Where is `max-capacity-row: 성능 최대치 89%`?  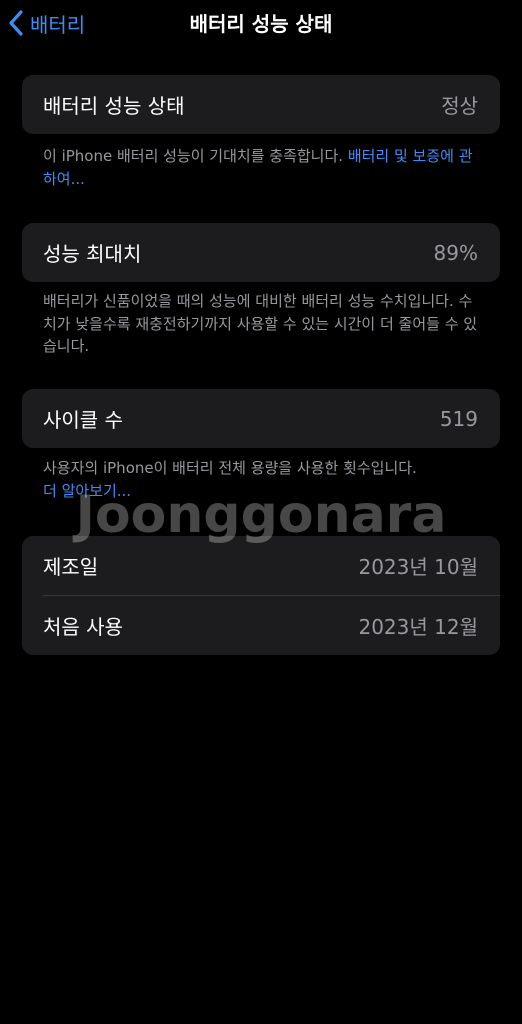 max-capacity-row: 성능 최대치 89% is located at coordinates (261, 252).